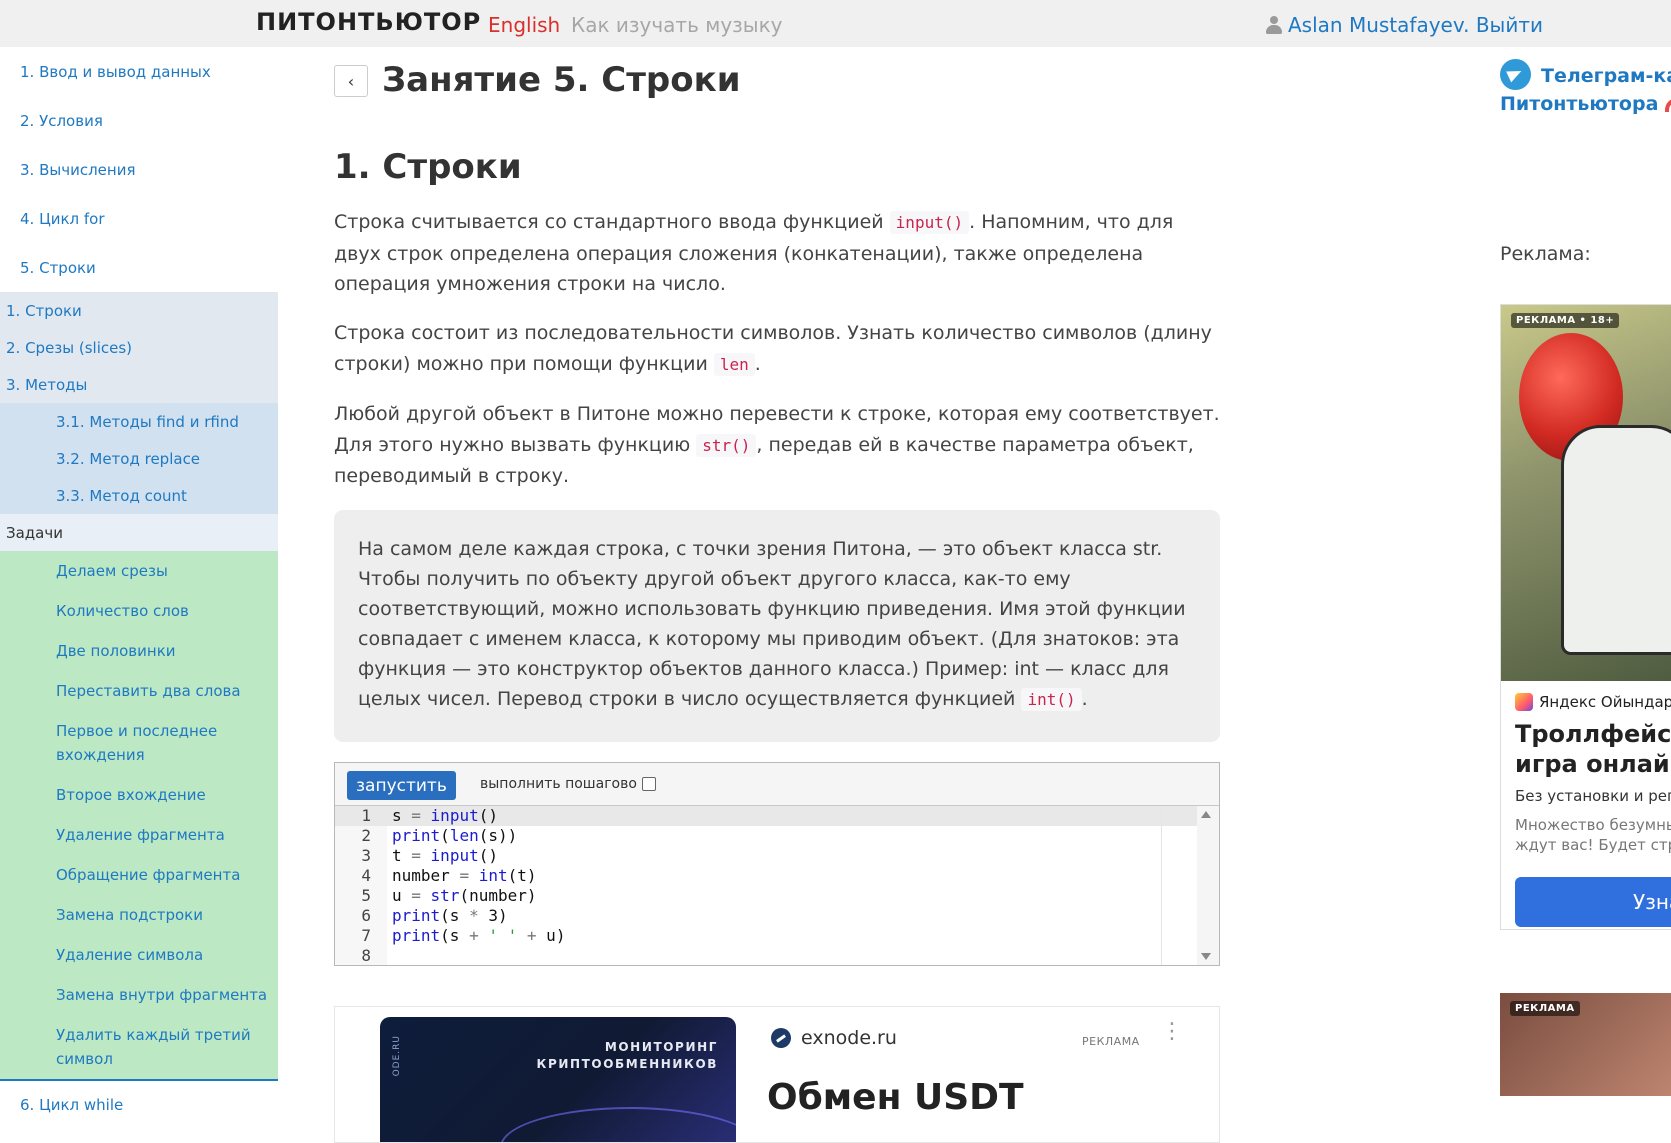 The image size is (1671, 1143). What do you see at coordinates (1585, 1044) in the screenshot?
I see `side-ad-card-2: РЕКЛАМА` at bounding box center [1585, 1044].